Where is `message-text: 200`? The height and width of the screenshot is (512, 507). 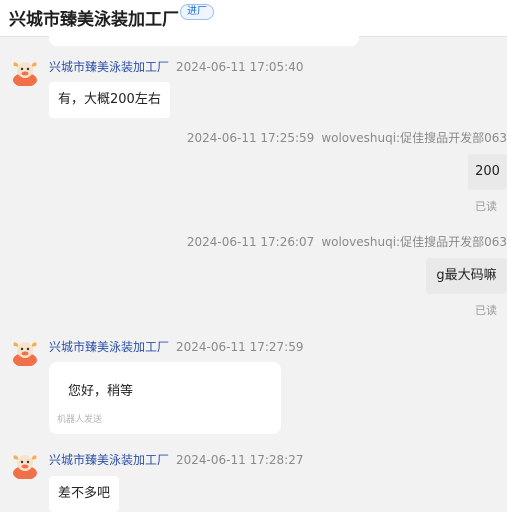 message-text: 200 is located at coordinates (487, 171).